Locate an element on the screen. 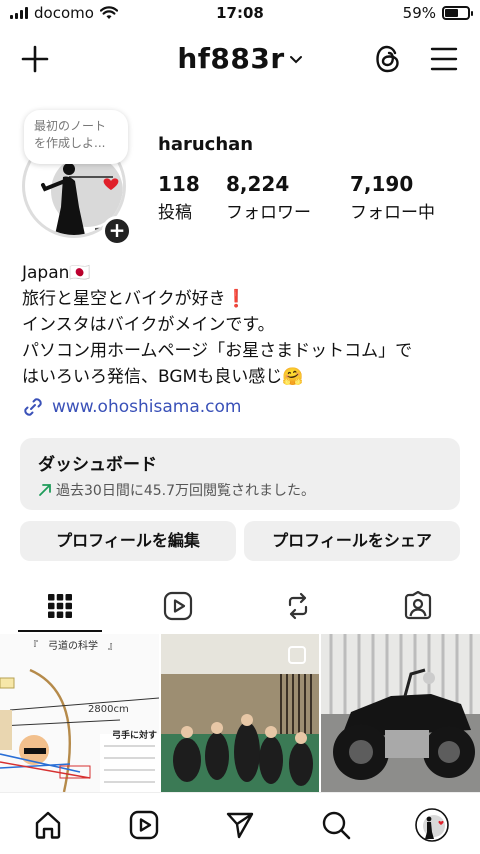  bio-line: Japan🇯🇵 is located at coordinates (56, 273).